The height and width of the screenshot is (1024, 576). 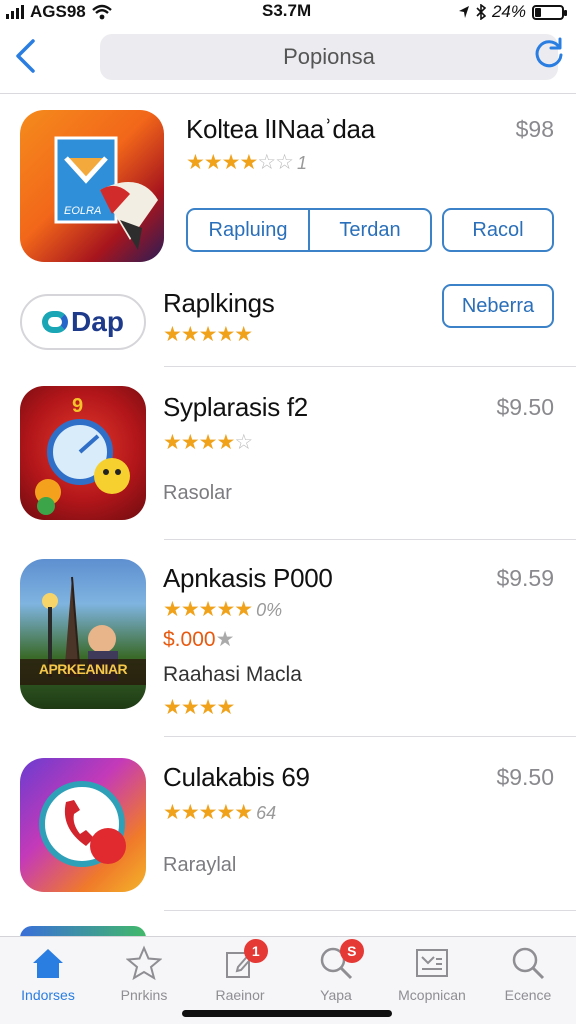 What do you see at coordinates (219, 303) in the screenshot?
I see `app-title: Raplkings` at bounding box center [219, 303].